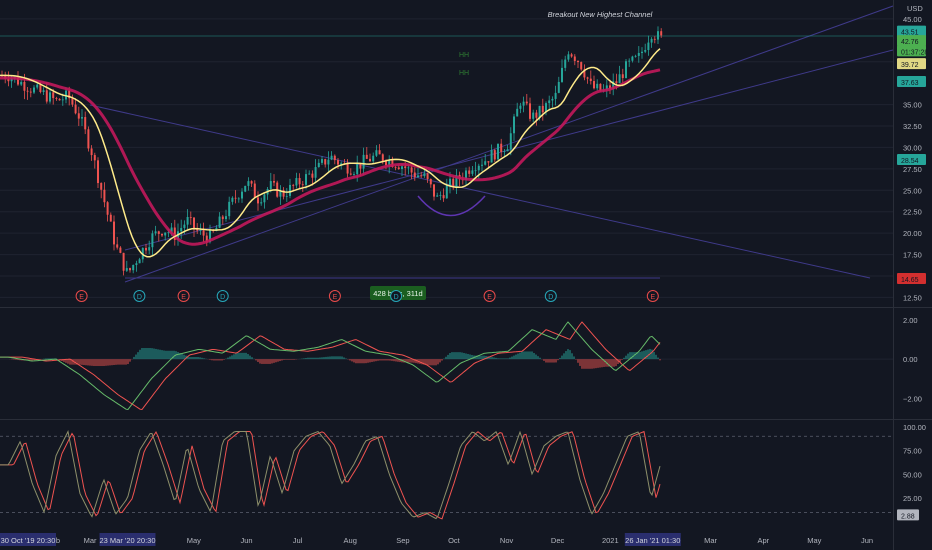 The height and width of the screenshot is (550, 932). Describe the element at coordinates (912, 255) in the screenshot. I see `price-tick-label: 17.50` at that location.